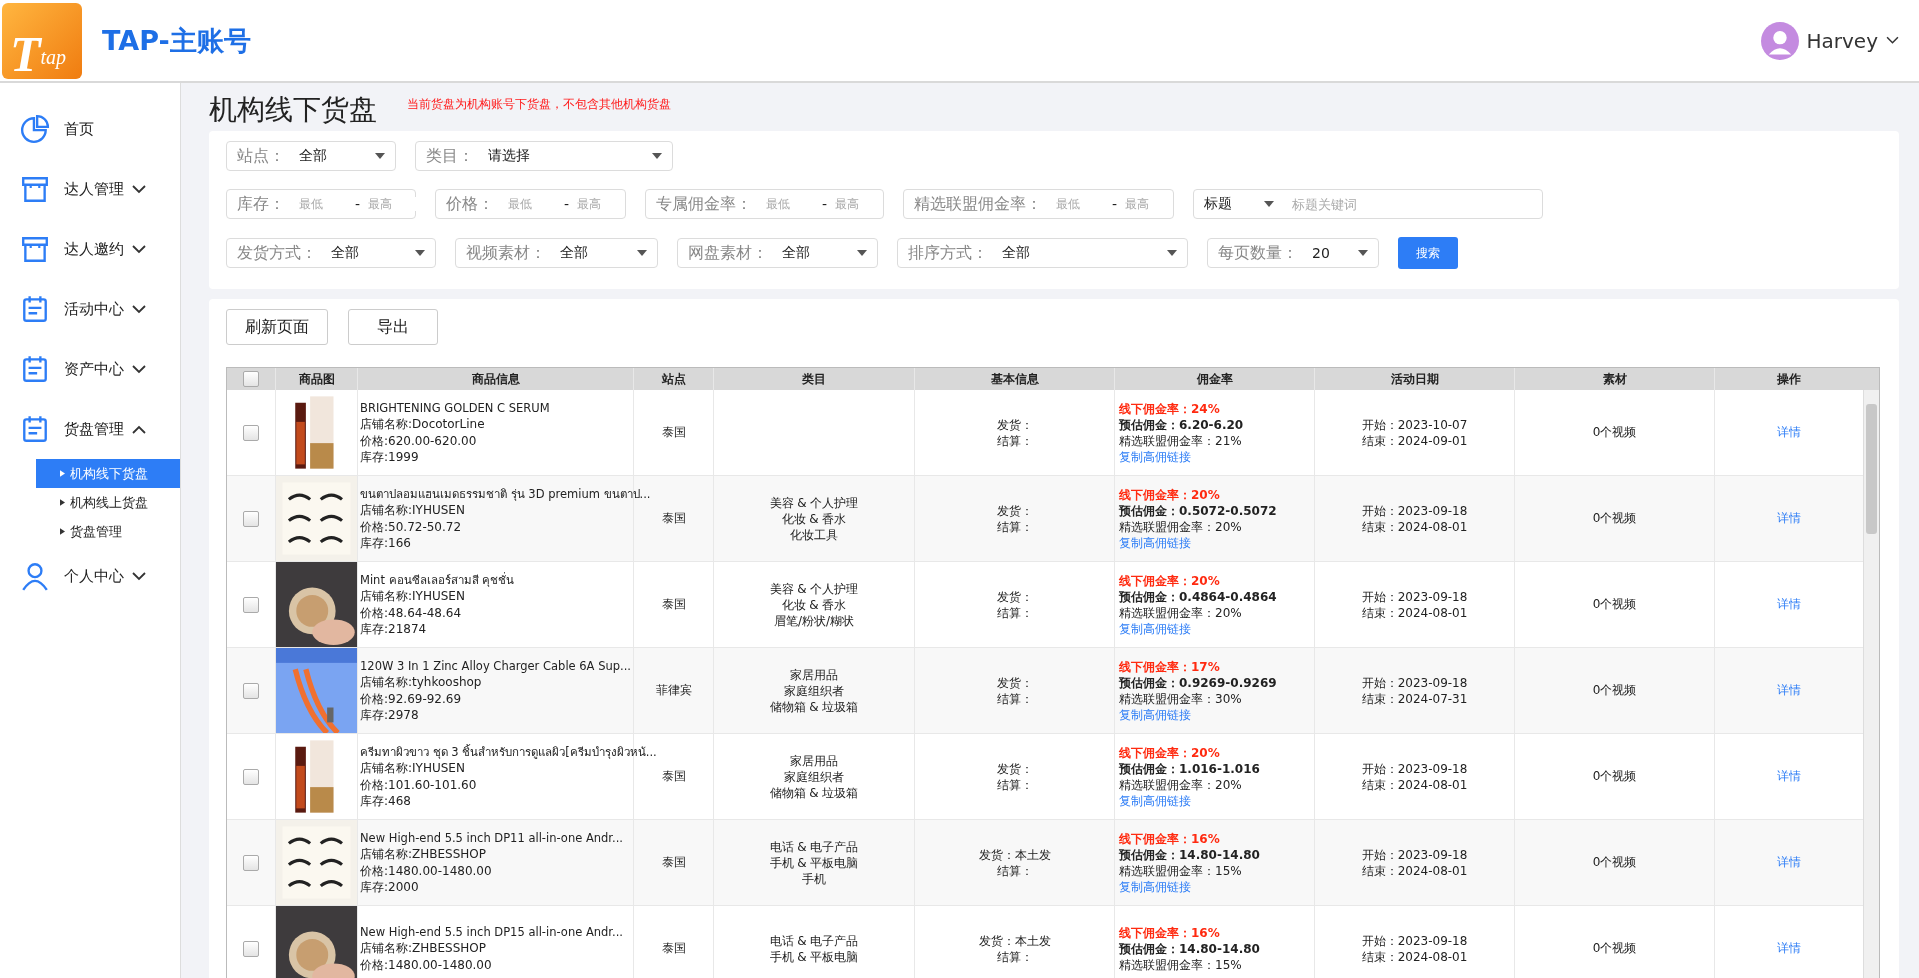 The height and width of the screenshot is (978, 1919). I want to click on nav-subitem: 货盘管理, so click(90, 531).